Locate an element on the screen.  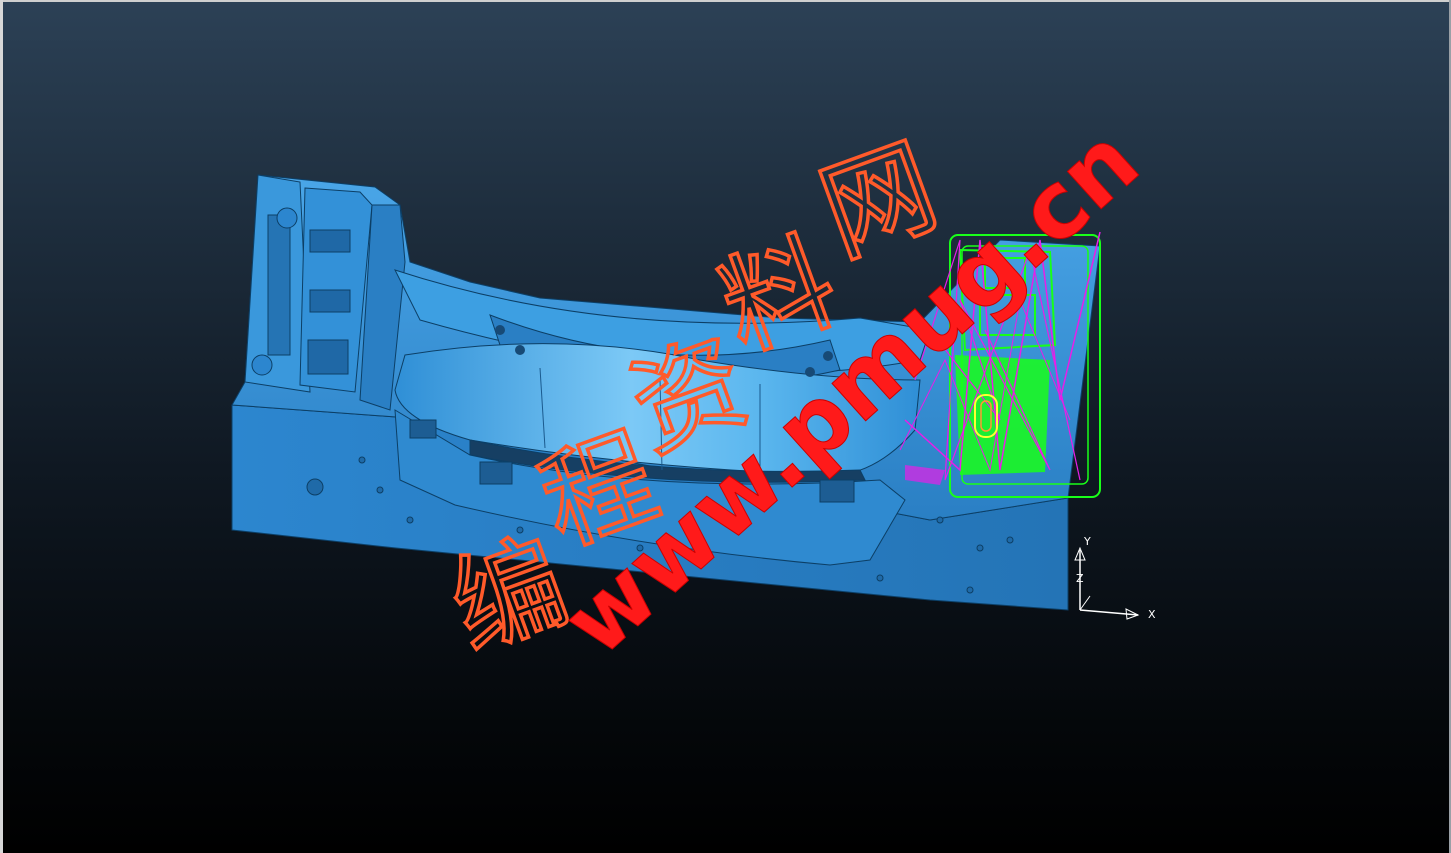
triad-x-label: X is located at coordinates (1152, 614).